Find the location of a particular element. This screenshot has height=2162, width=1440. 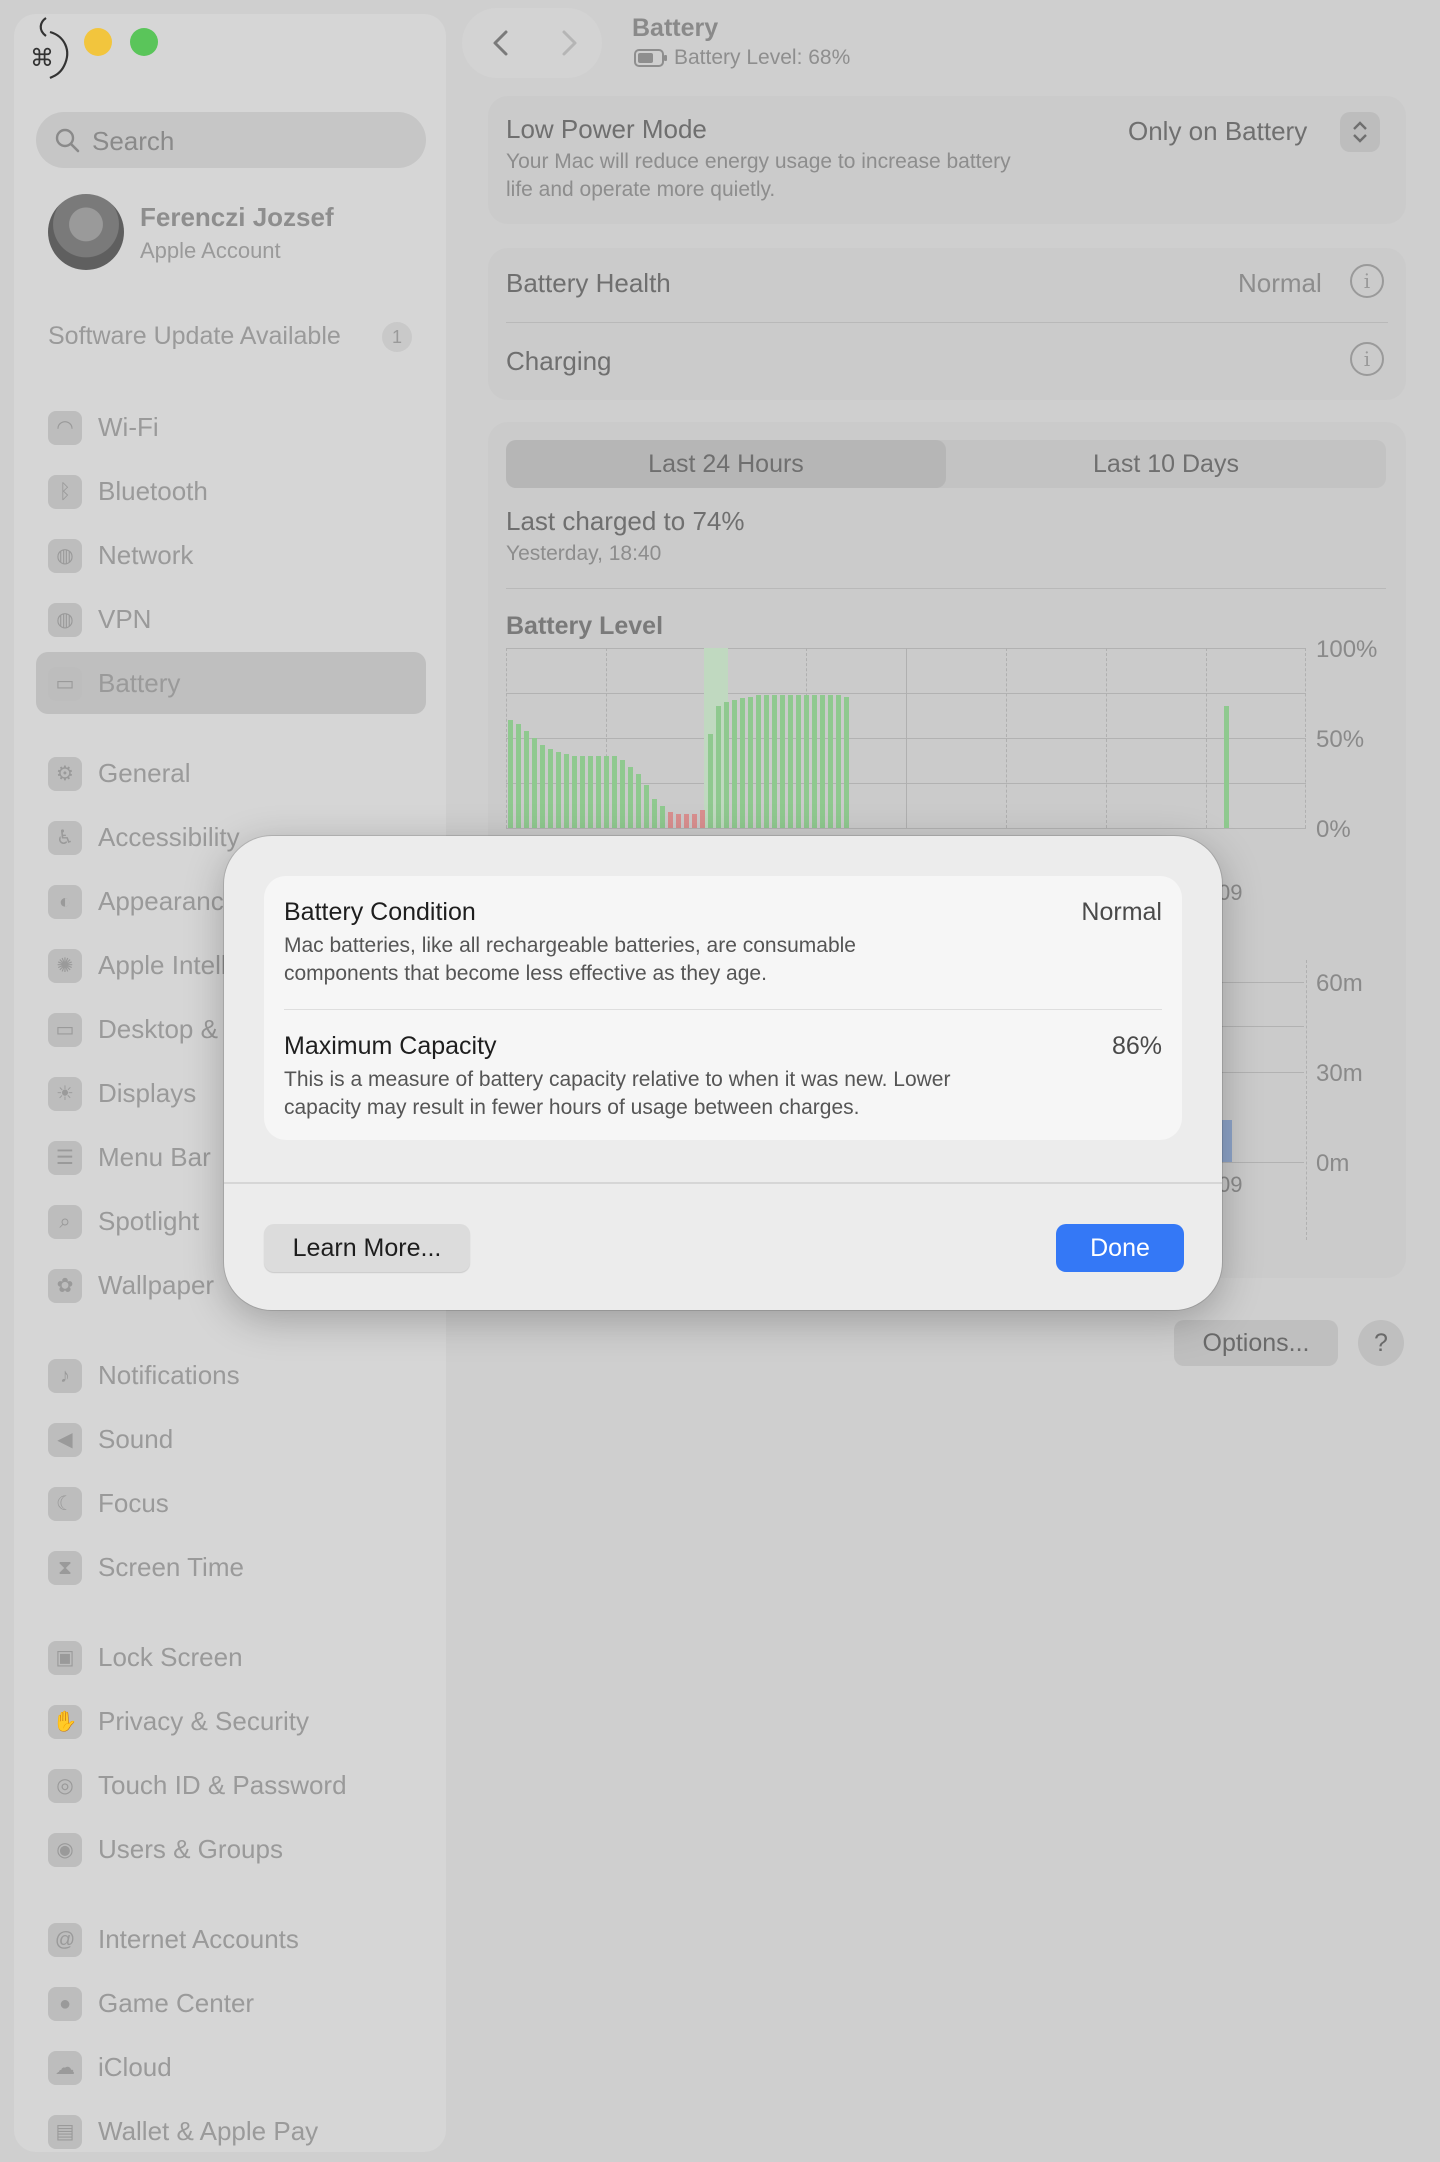

gear-icon: ⚙ is located at coordinates (65, 774).